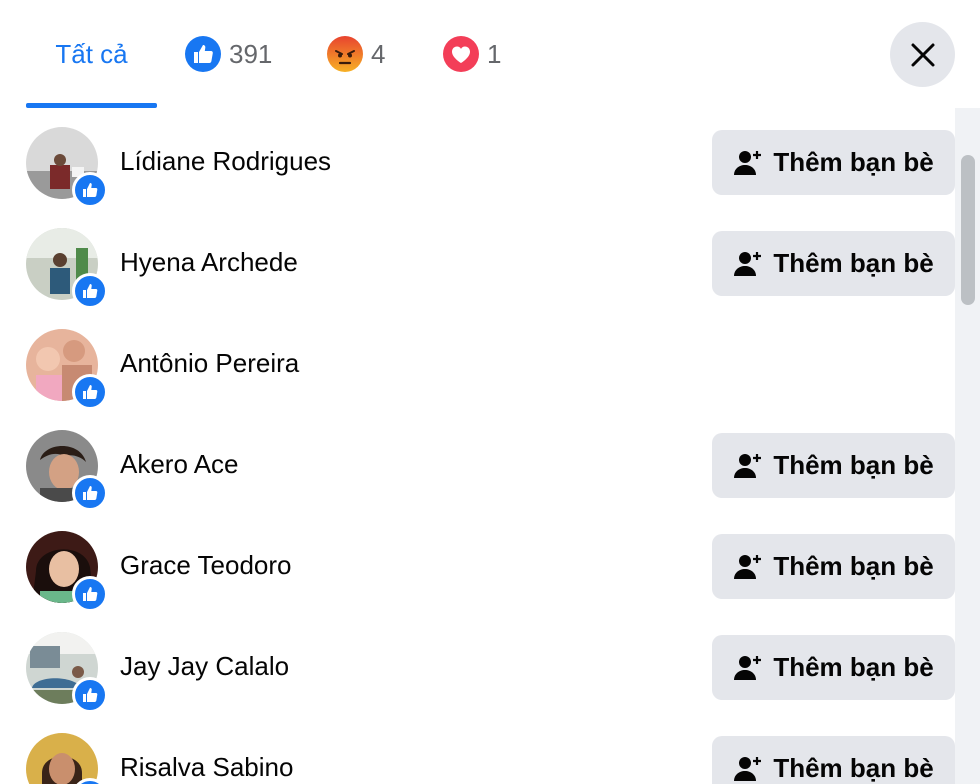 This screenshot has width=980, height=784. I want to click on like-count: 391, so click(251, 53).